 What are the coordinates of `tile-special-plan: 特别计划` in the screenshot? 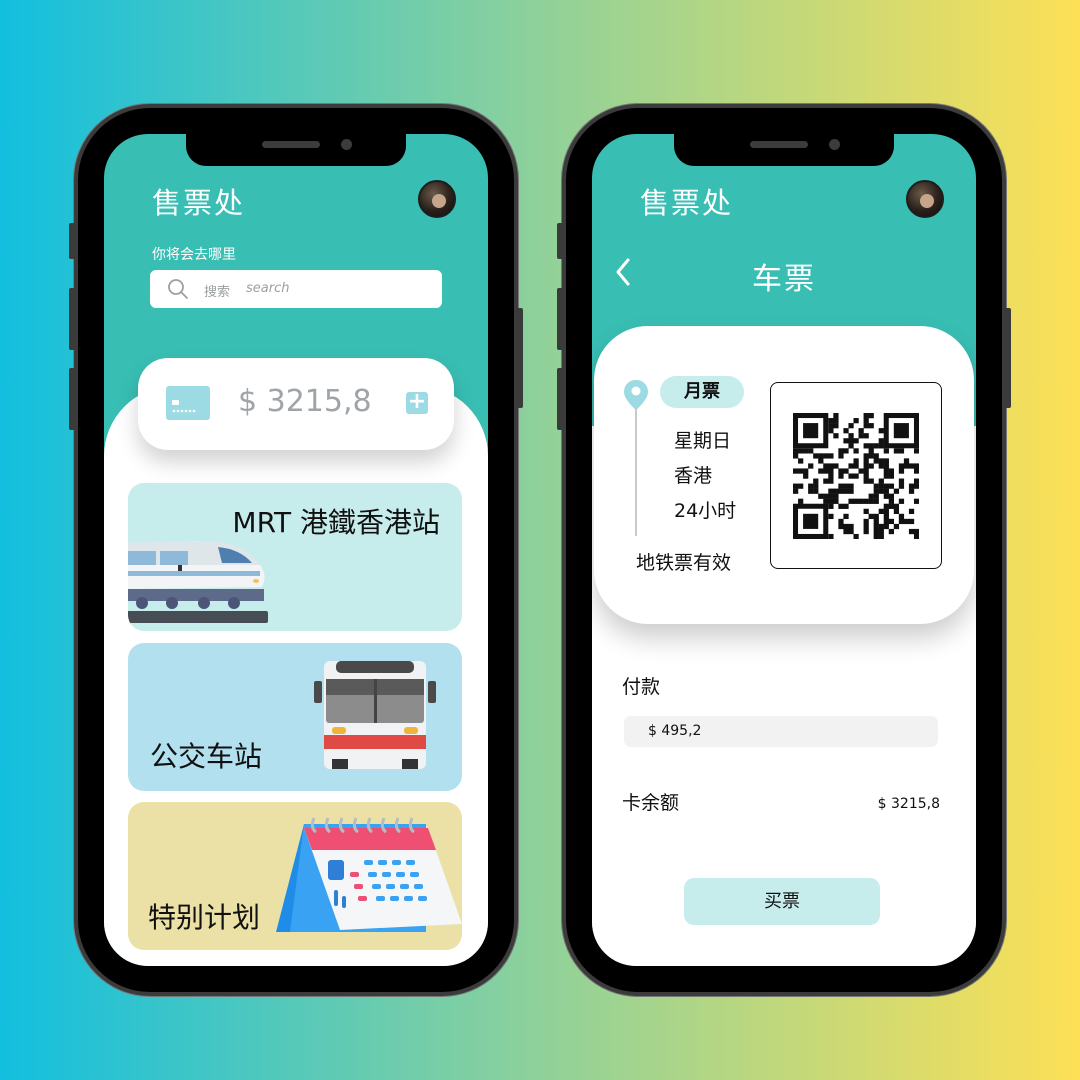 It's located at (295, 876).